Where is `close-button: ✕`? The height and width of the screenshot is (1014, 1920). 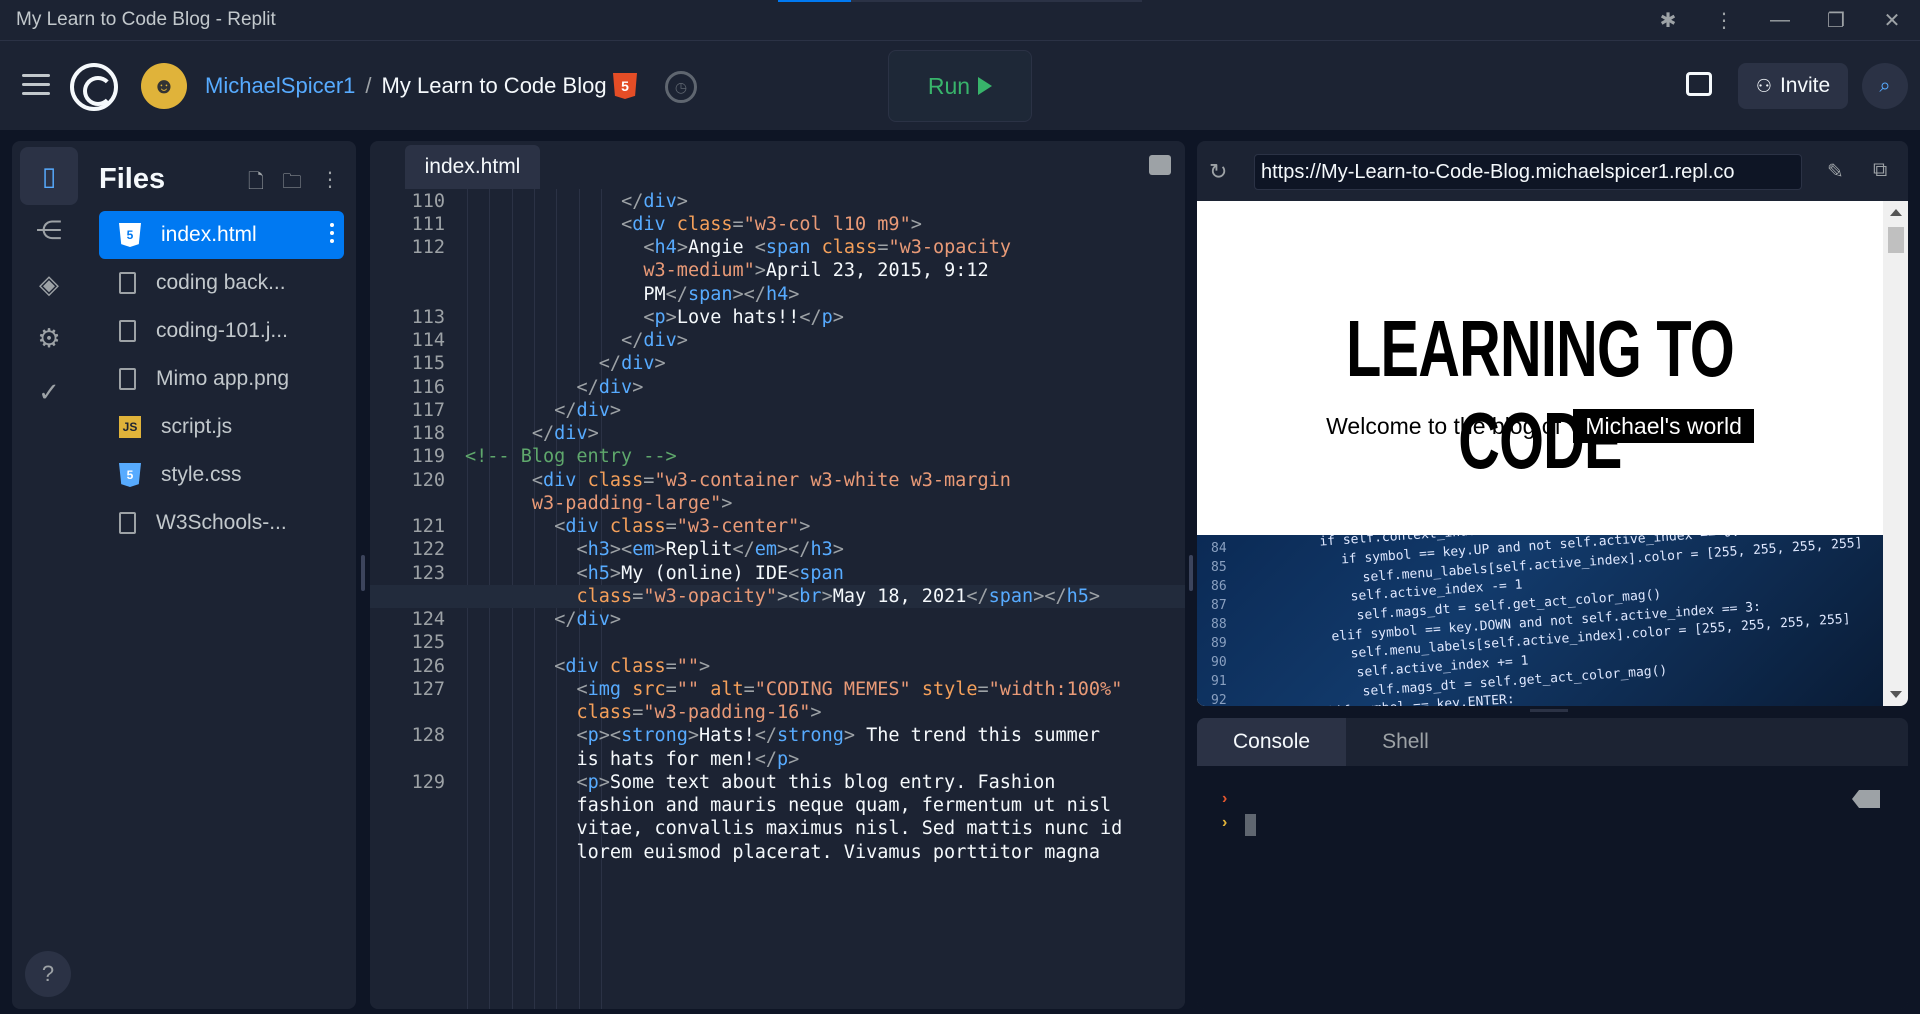
close-button: ✕ is located at coordinates (1892, 20).